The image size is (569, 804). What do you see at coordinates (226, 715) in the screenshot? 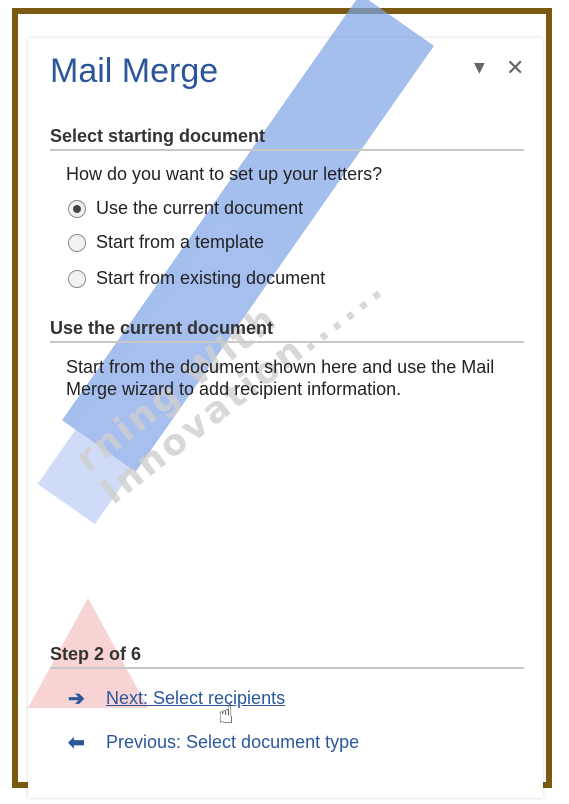
I see `hand-cursor-icon: ☝` at bounding box center [226, 715].